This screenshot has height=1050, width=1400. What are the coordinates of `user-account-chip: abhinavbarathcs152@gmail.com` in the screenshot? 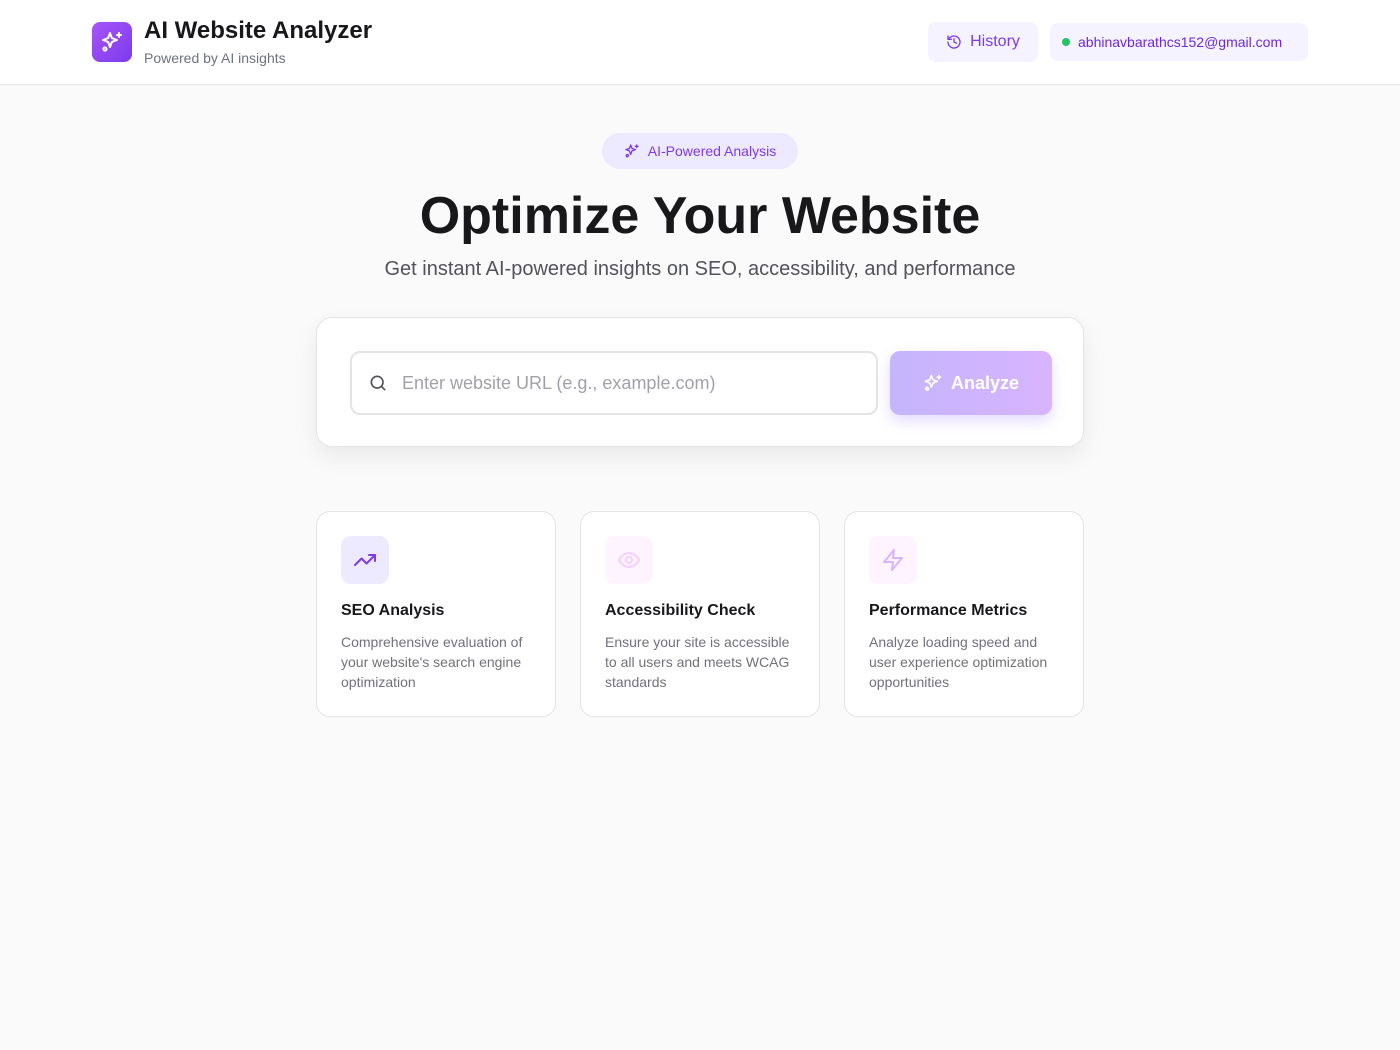 It's located at (1179, 42).